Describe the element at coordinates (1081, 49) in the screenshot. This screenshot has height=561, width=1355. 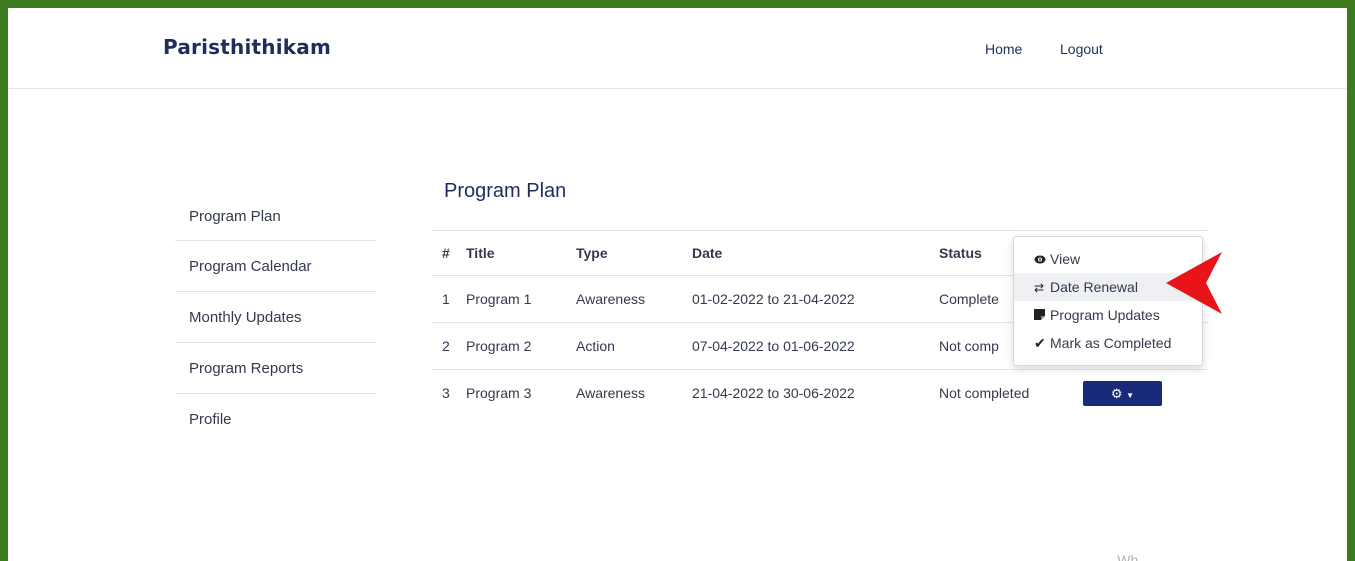
I see `nav-logout-link: Logout` at that location.